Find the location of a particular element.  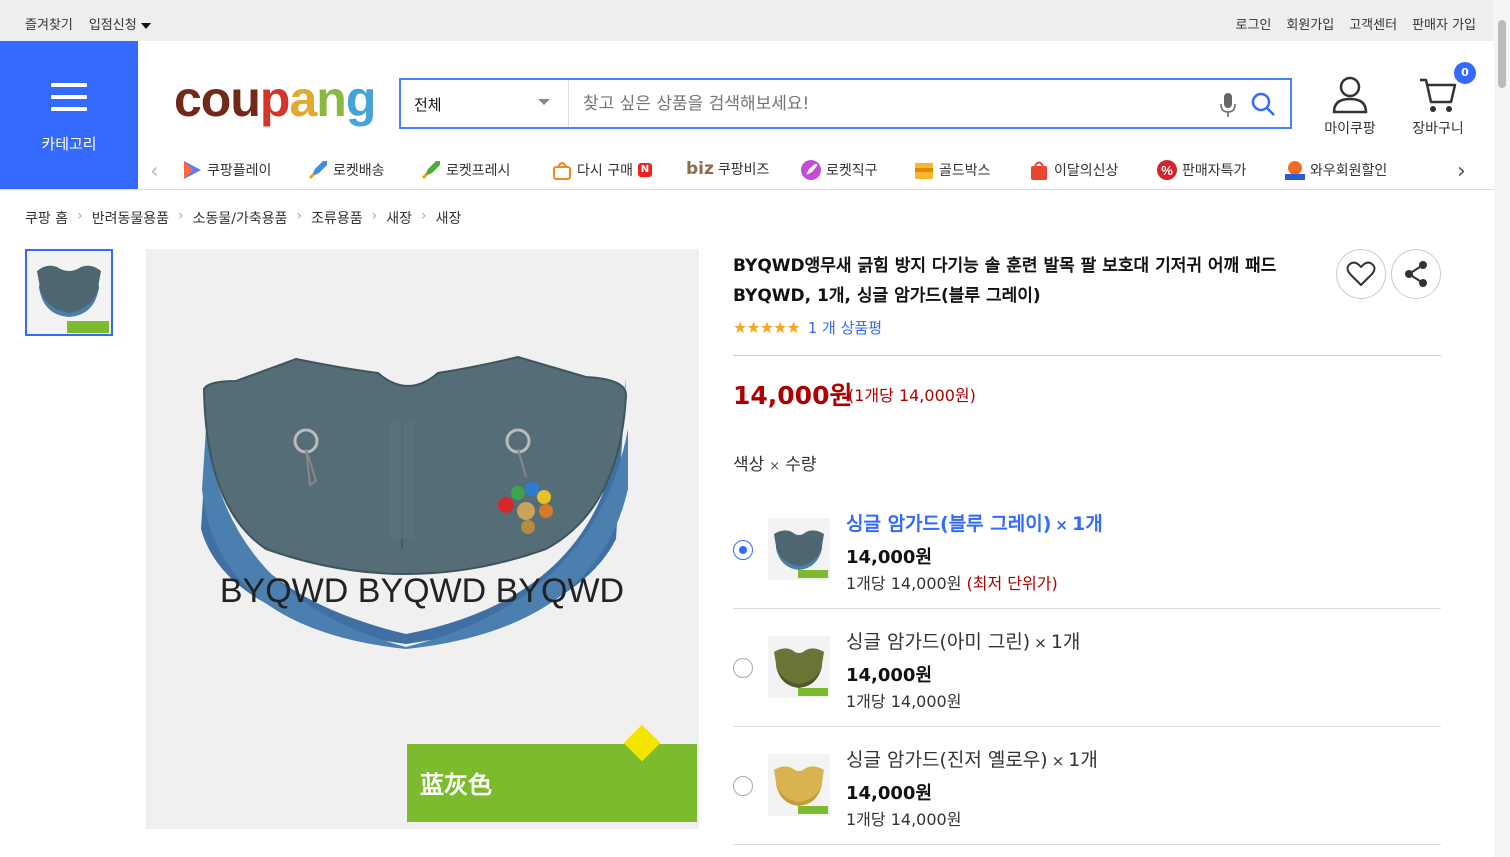

menu-item-seller-deals: % 판매자특가 is located at coordinates (1201, 170).